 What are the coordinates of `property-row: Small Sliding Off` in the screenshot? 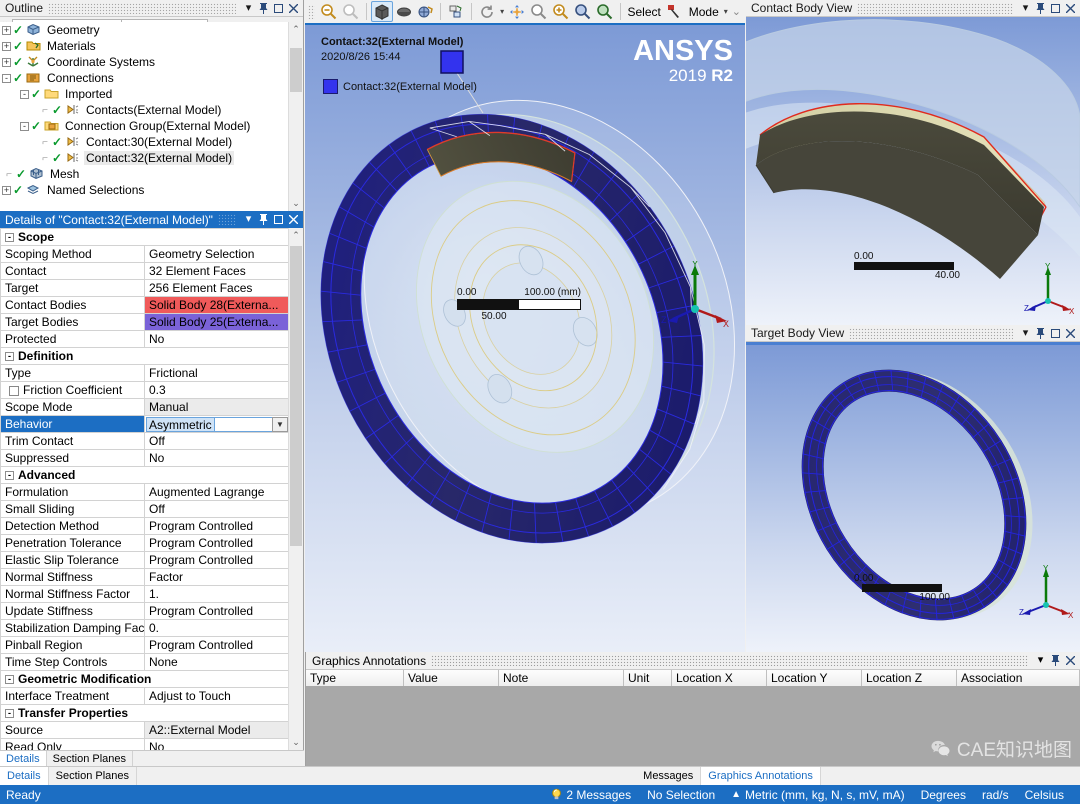 It's located at (144, 509).